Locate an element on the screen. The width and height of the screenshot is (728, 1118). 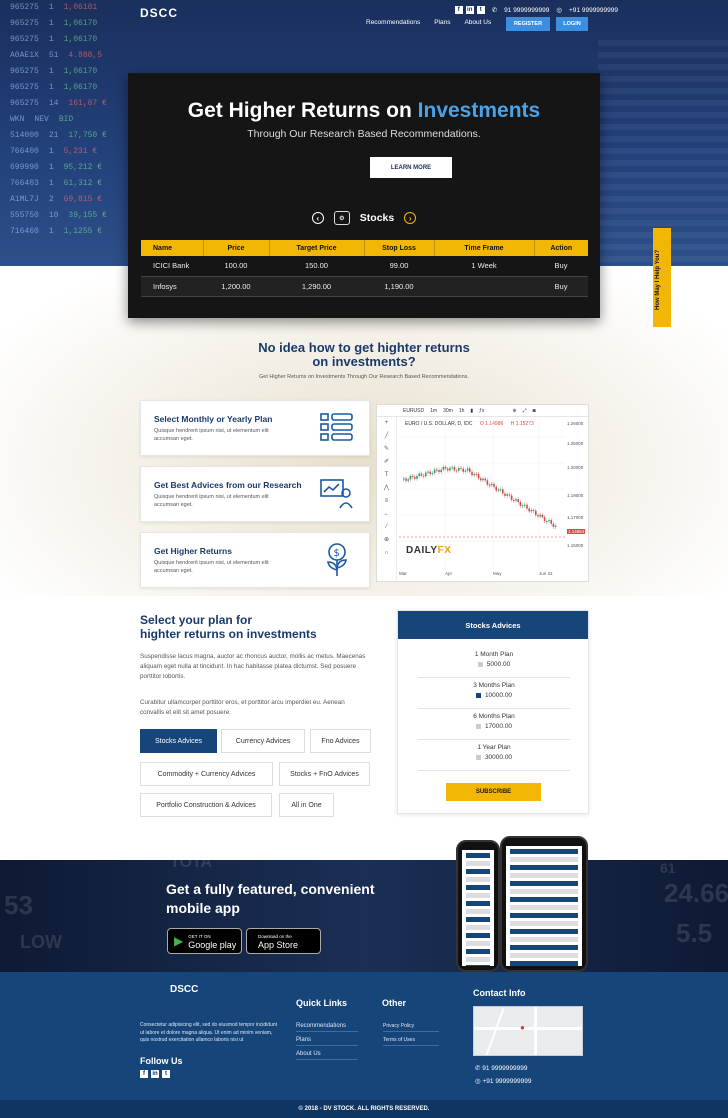
learn-more-button: LEARN MORE is located at coordinates (411, 167).